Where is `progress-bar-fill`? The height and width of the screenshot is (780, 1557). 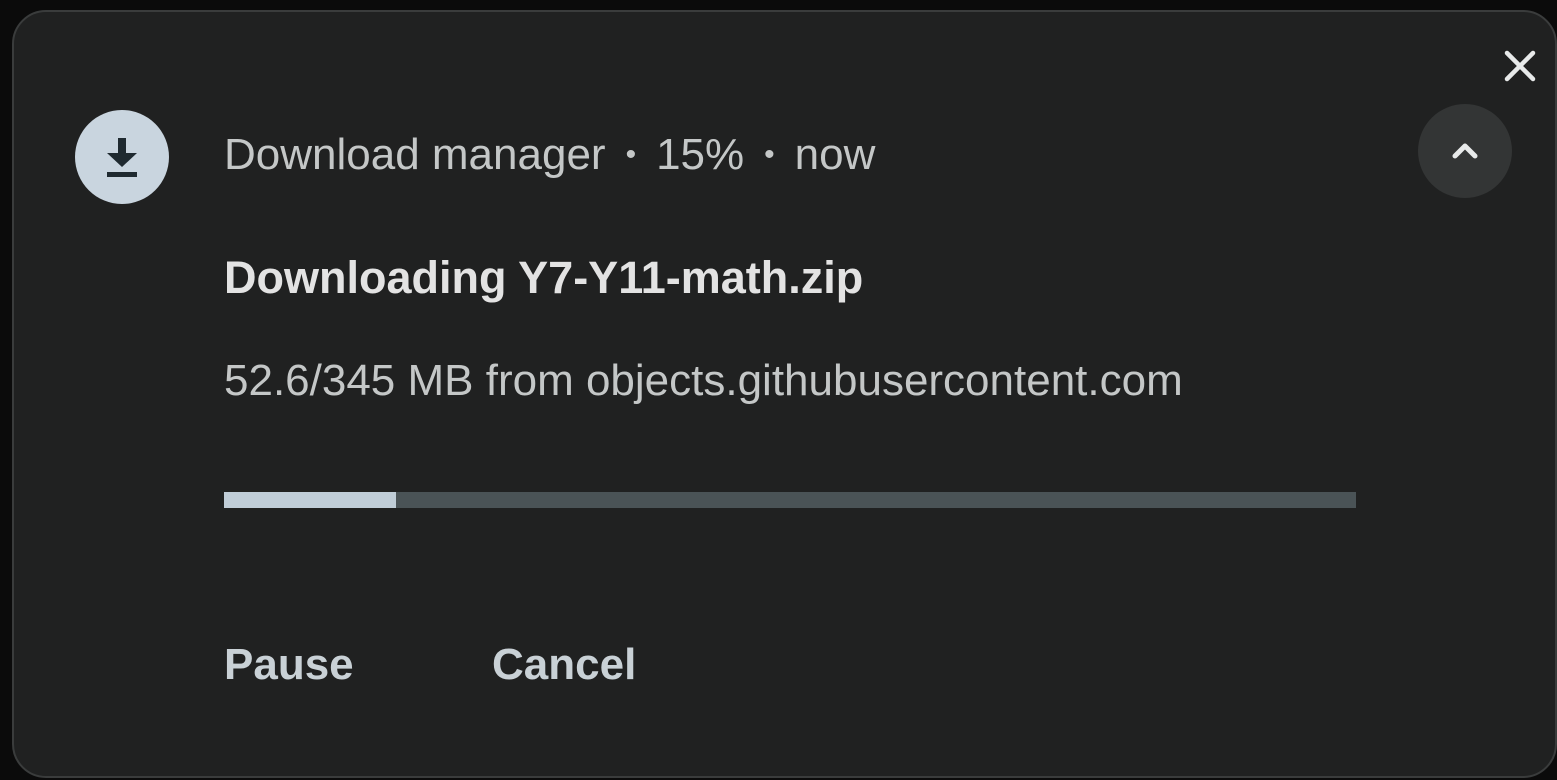 progress-bar-fill is located at coordinates (310, 500).